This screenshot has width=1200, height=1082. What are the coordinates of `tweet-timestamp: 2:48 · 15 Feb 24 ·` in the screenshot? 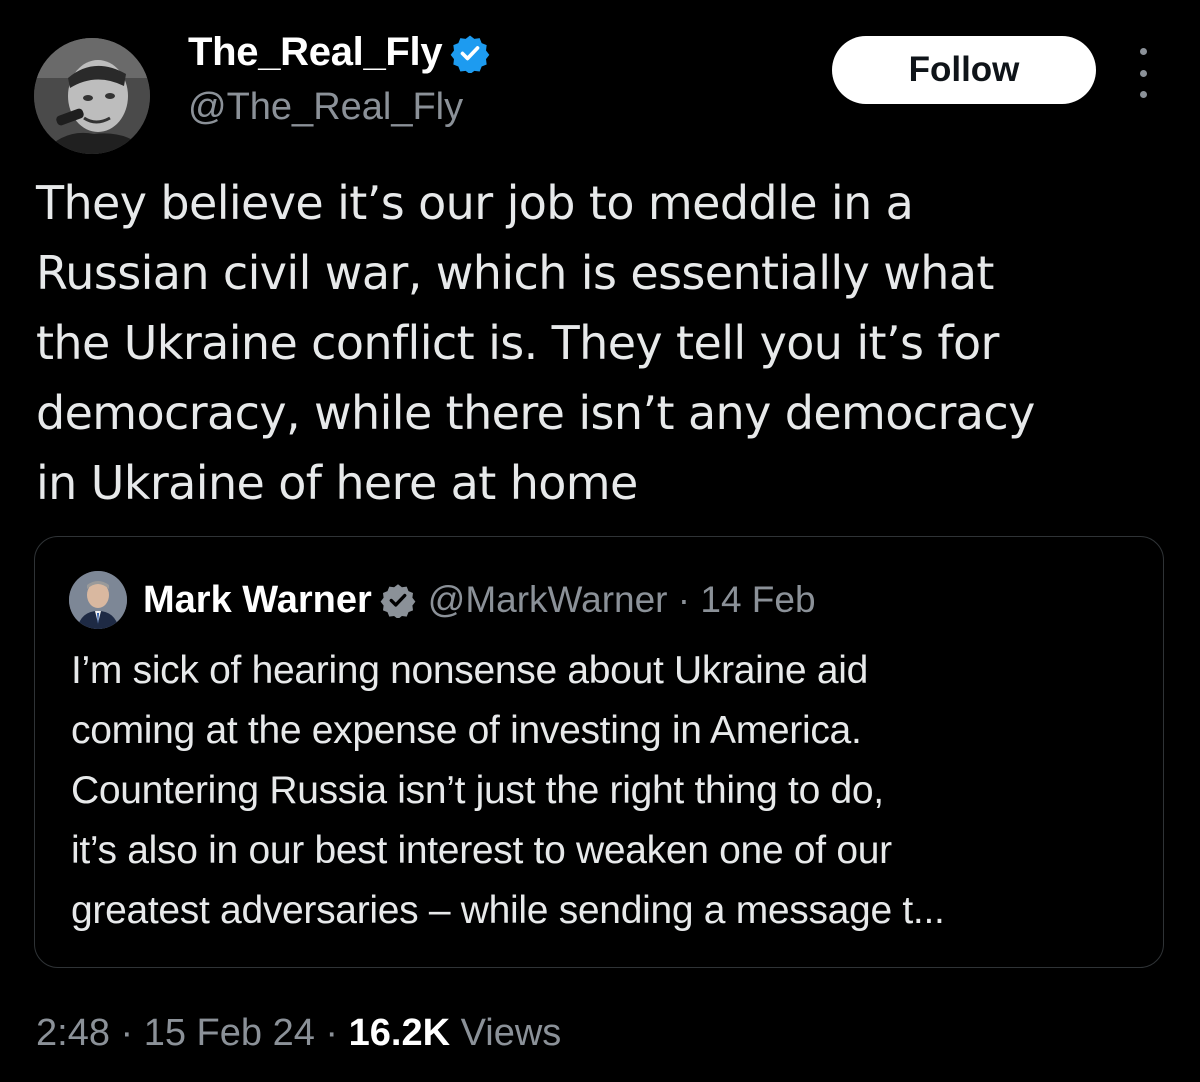 It's located at (192, 1033).